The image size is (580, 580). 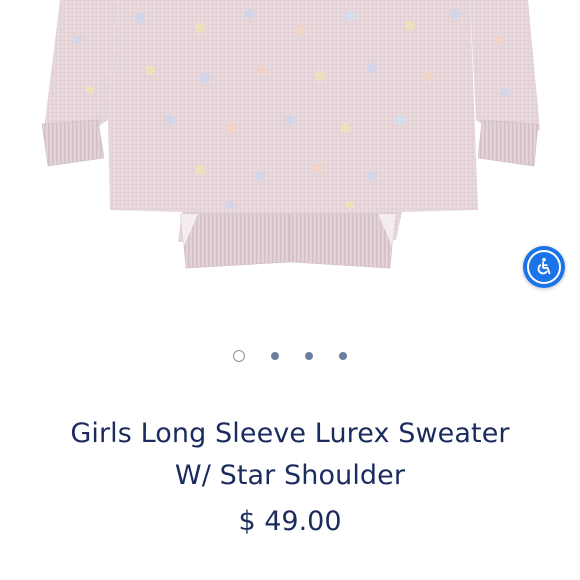 What do you see at coordinates (290, 475) in the screenshot?
I see `product-title-line-2: W/ Star Shoulder` at bounding box center [290, 475].